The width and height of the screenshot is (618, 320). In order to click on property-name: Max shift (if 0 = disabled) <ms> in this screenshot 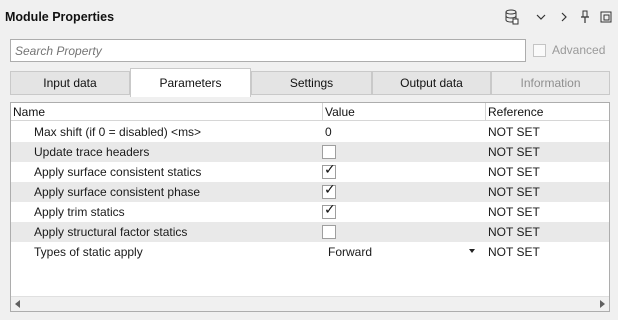, I will do `click(118, 132)`.